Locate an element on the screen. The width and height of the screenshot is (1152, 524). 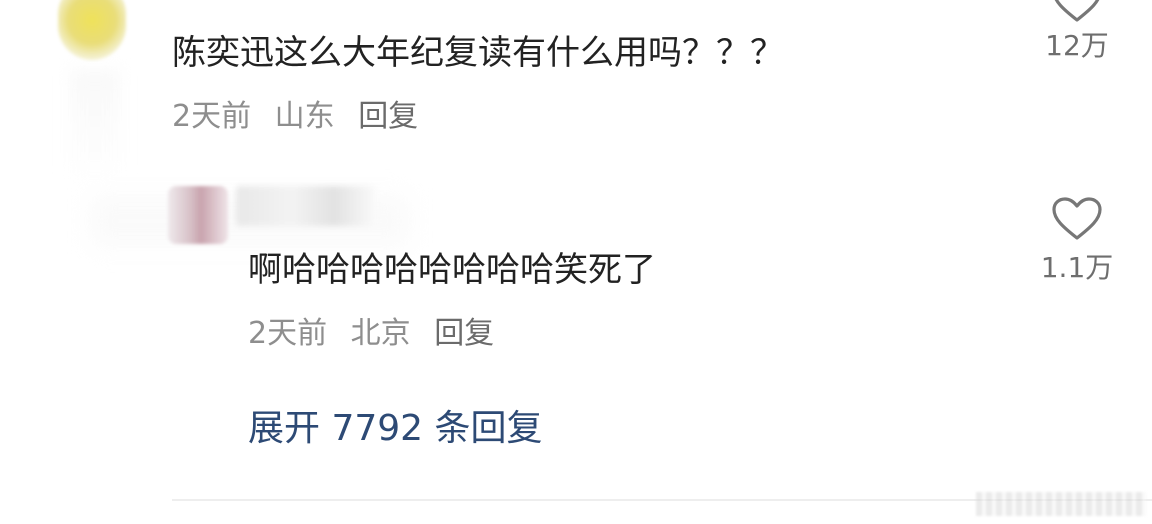
avatar-shadow is located at coordinates (95, 125).